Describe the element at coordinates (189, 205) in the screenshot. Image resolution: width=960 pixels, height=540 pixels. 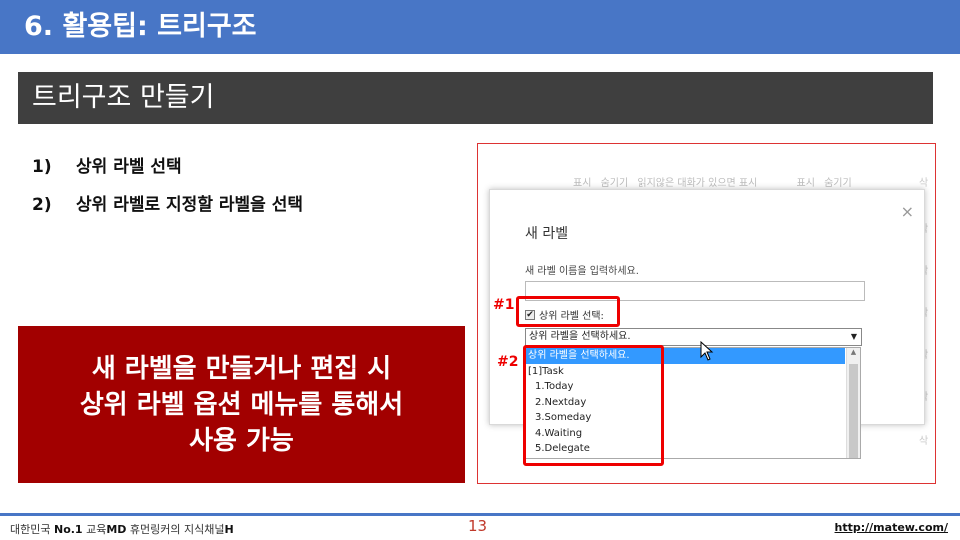
I see `step-text: 상위 라벨로 지정할 라벨을 선택` at that location.